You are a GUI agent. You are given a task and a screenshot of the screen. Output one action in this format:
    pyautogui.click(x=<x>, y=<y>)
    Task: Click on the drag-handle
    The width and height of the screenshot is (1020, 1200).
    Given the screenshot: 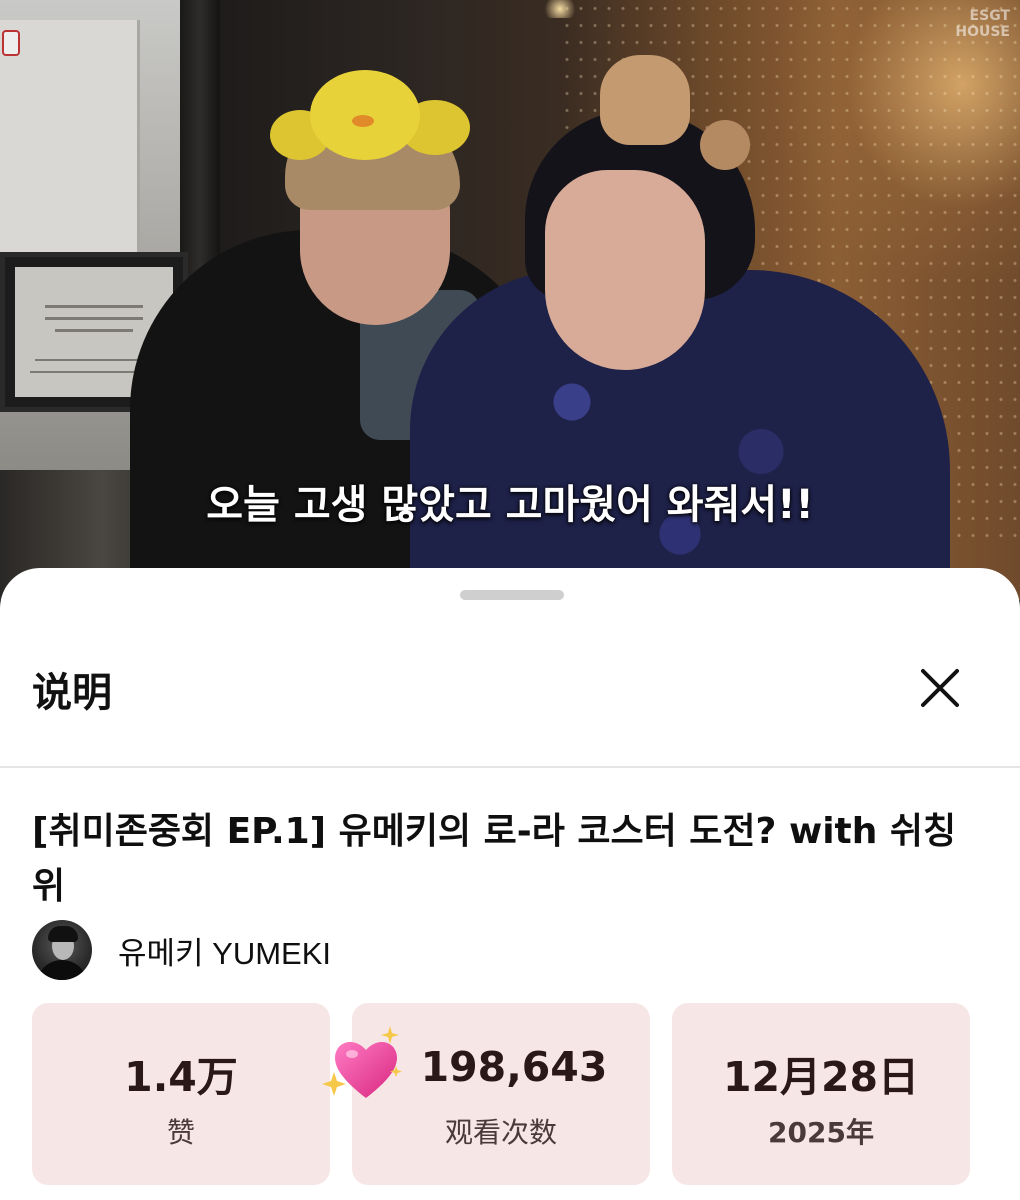 What is the action you would take?
    pyautogui.click(x=512, y=595)
    